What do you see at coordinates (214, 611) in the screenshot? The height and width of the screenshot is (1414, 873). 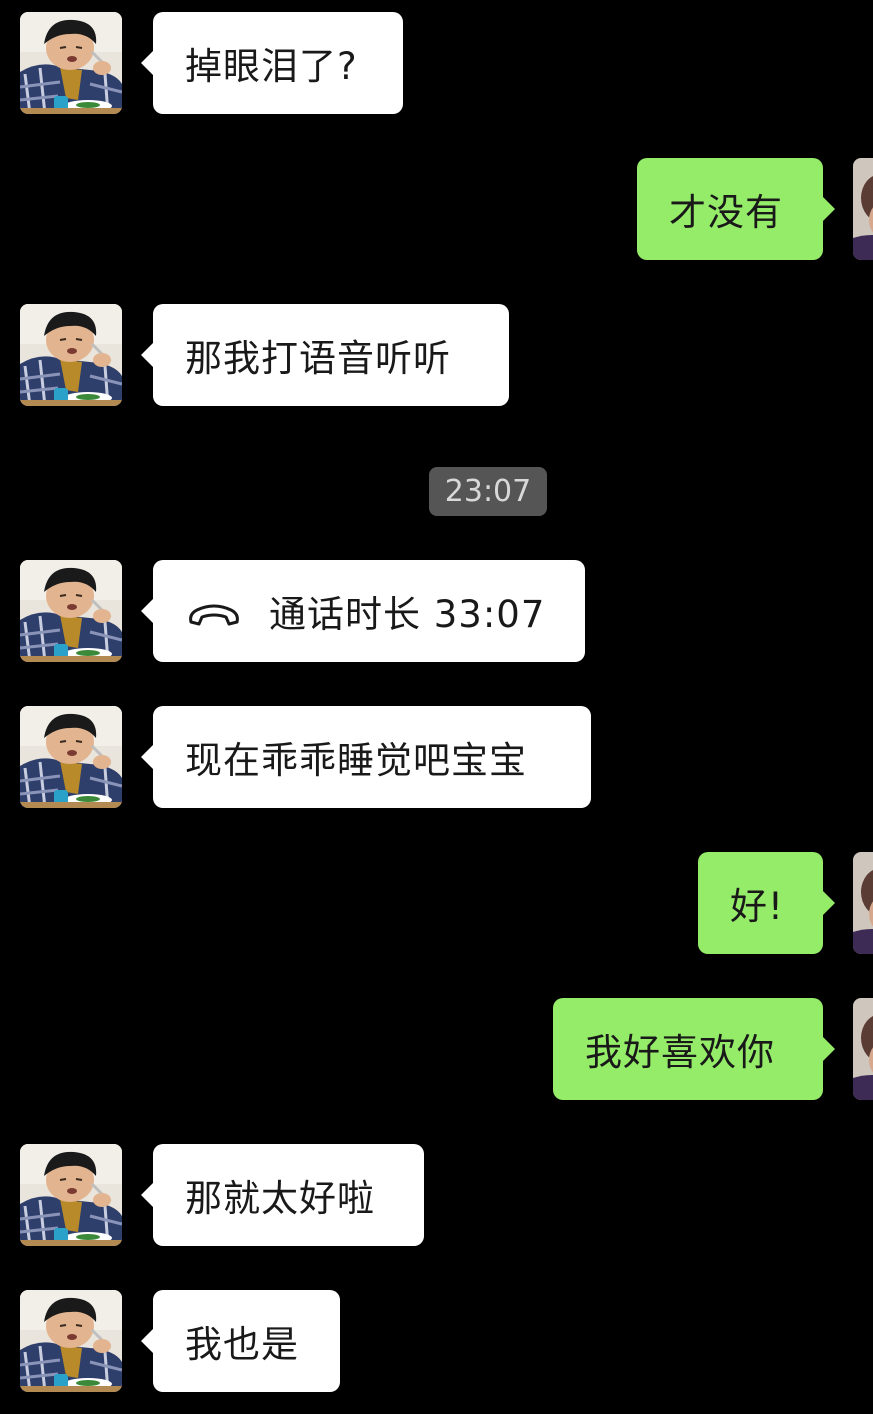 I see `phone-hangup-icon` at bounding box center [214, 611].